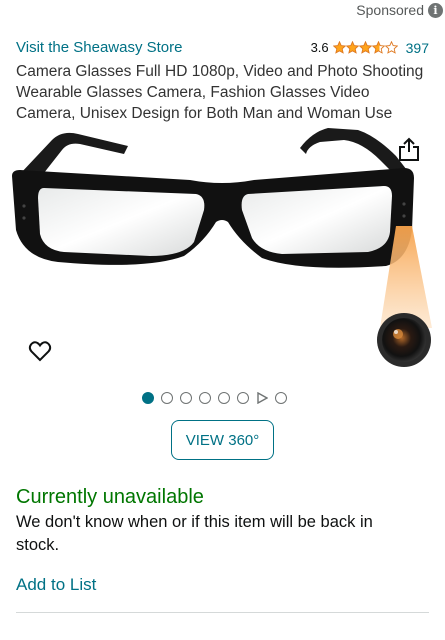 Image resolution: width=445 pixels, height=640 pixels. I want to click on star-half-icon, so click(378, 47).